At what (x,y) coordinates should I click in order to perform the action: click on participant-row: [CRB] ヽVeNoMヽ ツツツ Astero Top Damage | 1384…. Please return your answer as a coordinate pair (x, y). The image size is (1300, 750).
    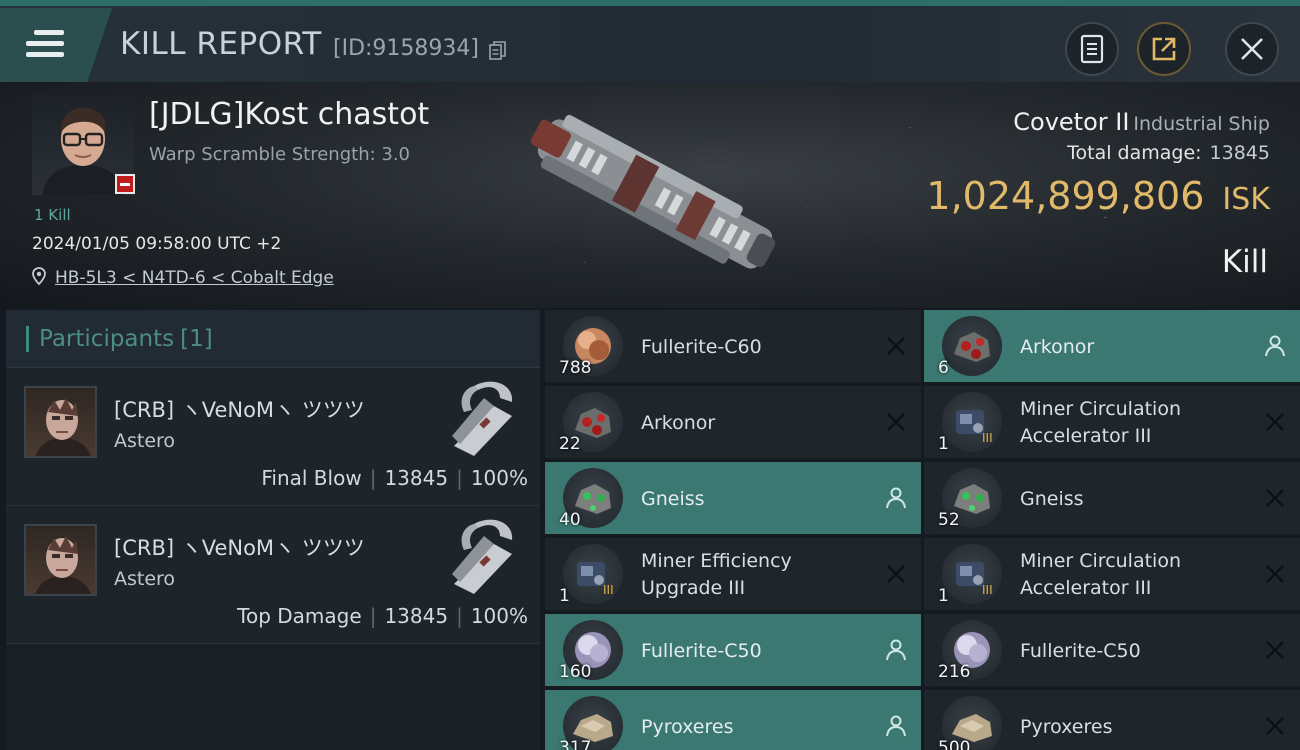
    Looking at the image, I should click on (273, 575).